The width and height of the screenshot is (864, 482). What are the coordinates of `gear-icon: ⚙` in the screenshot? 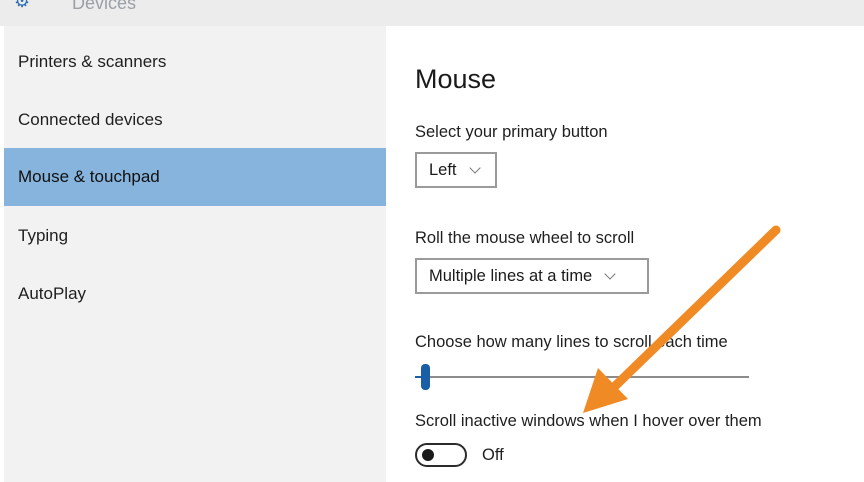 It's located at (22, 5).